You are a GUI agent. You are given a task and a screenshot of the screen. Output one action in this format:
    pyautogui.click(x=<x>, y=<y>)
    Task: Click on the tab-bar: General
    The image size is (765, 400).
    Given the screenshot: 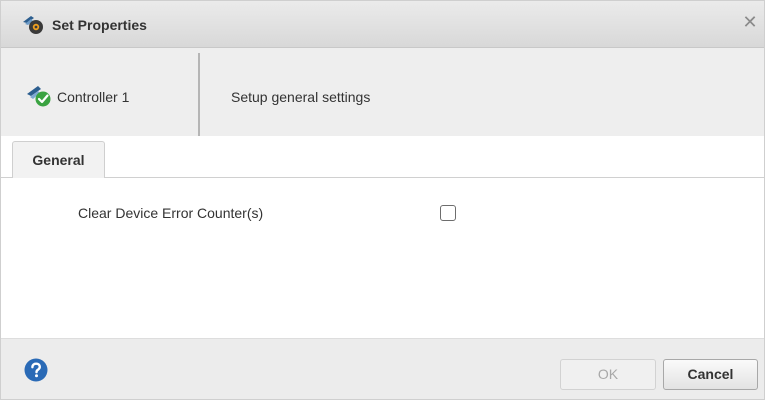 What is the action you would take?
    pyautogui.click(x=382, y=157)
    